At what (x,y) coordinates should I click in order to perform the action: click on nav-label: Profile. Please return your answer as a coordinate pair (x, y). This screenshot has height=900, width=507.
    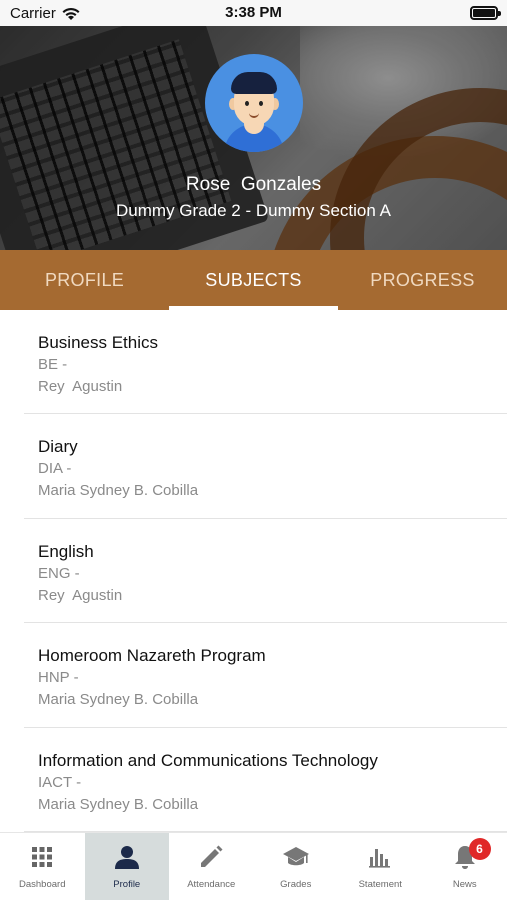
    Looking at the image, I should click on (127, 884).